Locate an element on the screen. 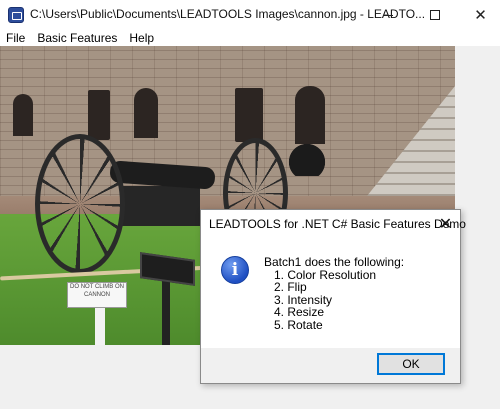 The image size is (500, 409). message-intro: Batch1 does the following: is located at coordinates (334, 262).